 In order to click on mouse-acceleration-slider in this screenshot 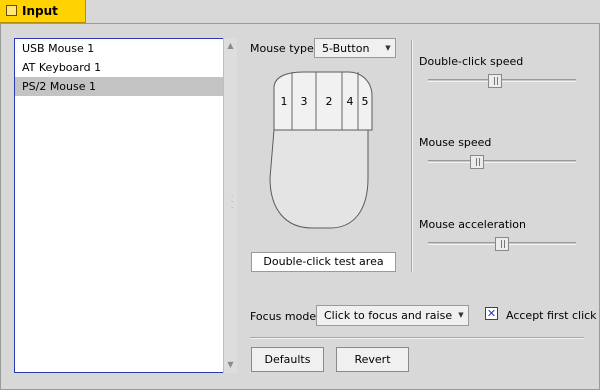, I will do `click(502, 244)`.